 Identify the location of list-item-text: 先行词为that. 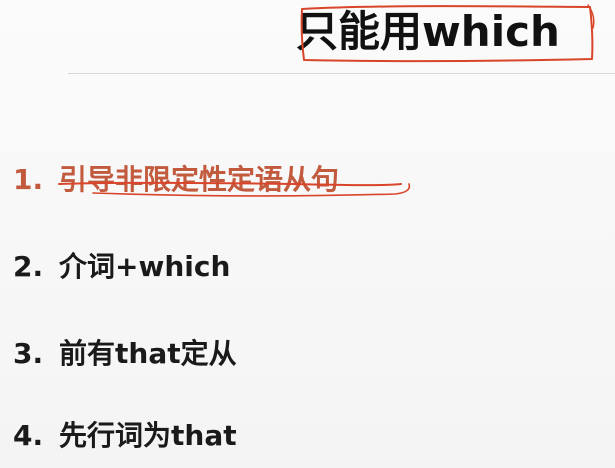
(148, 435).